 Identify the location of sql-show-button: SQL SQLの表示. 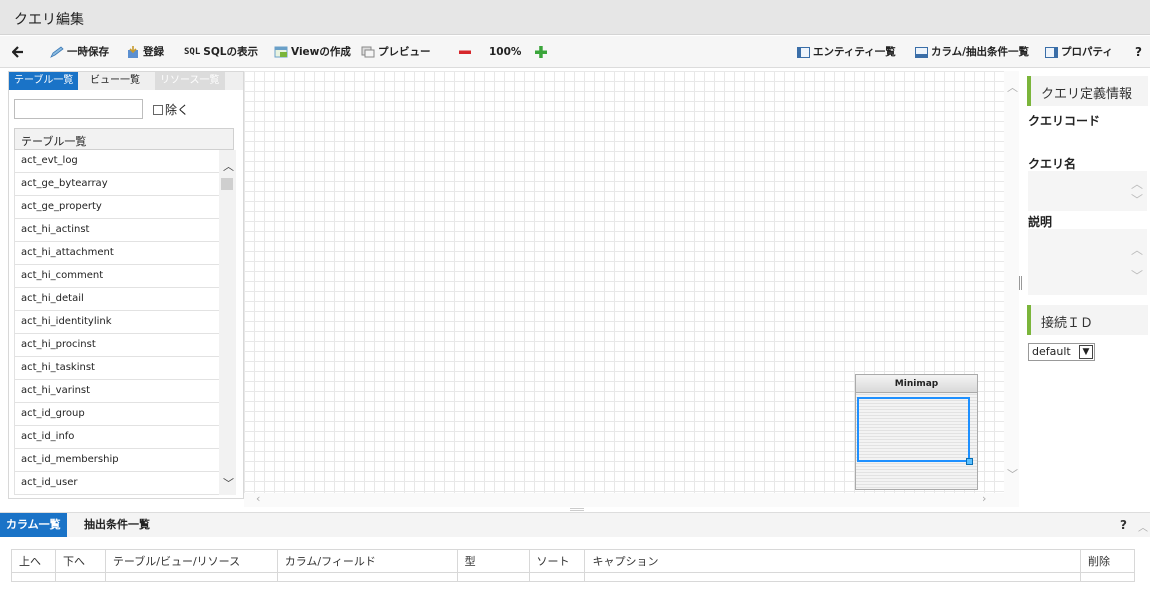
(221, 52).